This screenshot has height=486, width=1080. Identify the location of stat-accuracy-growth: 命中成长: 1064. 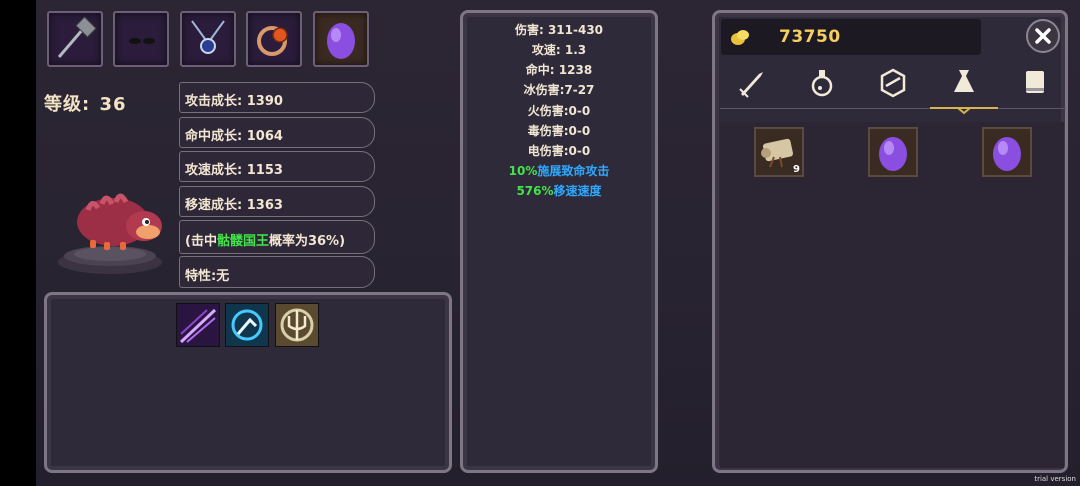
(277, 132).